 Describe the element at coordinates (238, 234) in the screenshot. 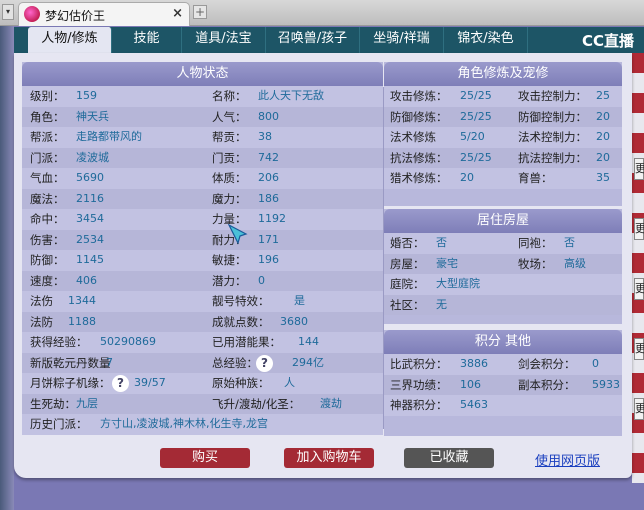

I see `cursor-icon` at that location.